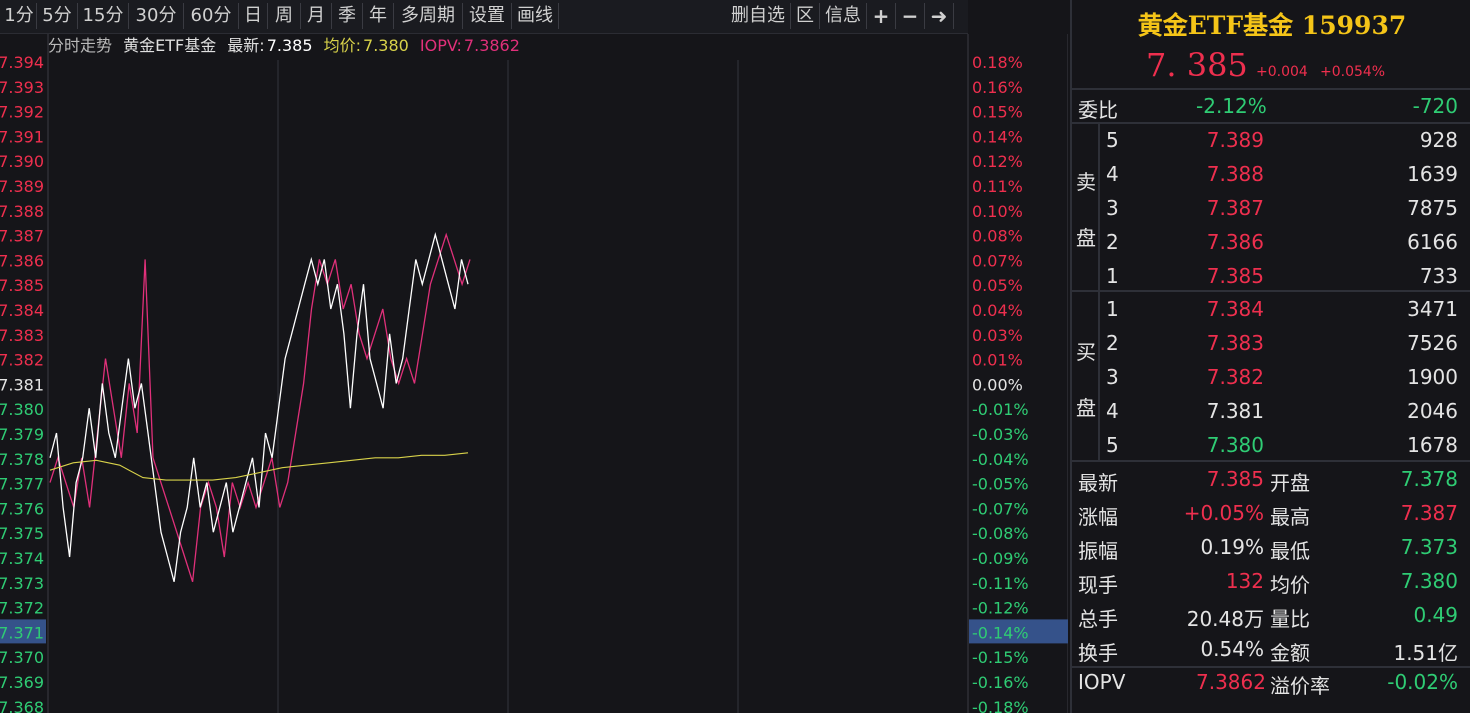  What do you see at coordinates (1300, 686) in the screenshot?
I see `premium-label: 溢价率` at bounding box center [1300, 686].